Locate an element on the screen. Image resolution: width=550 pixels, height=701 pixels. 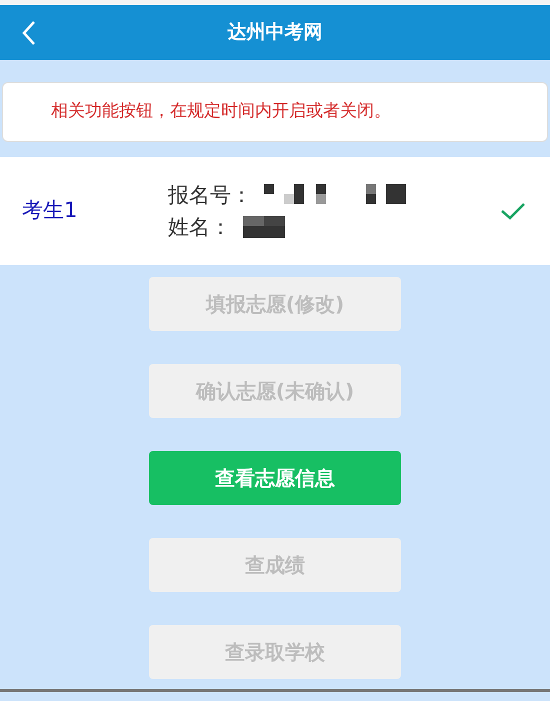
name-label: 姓名： is located at coordinates (199, 227).